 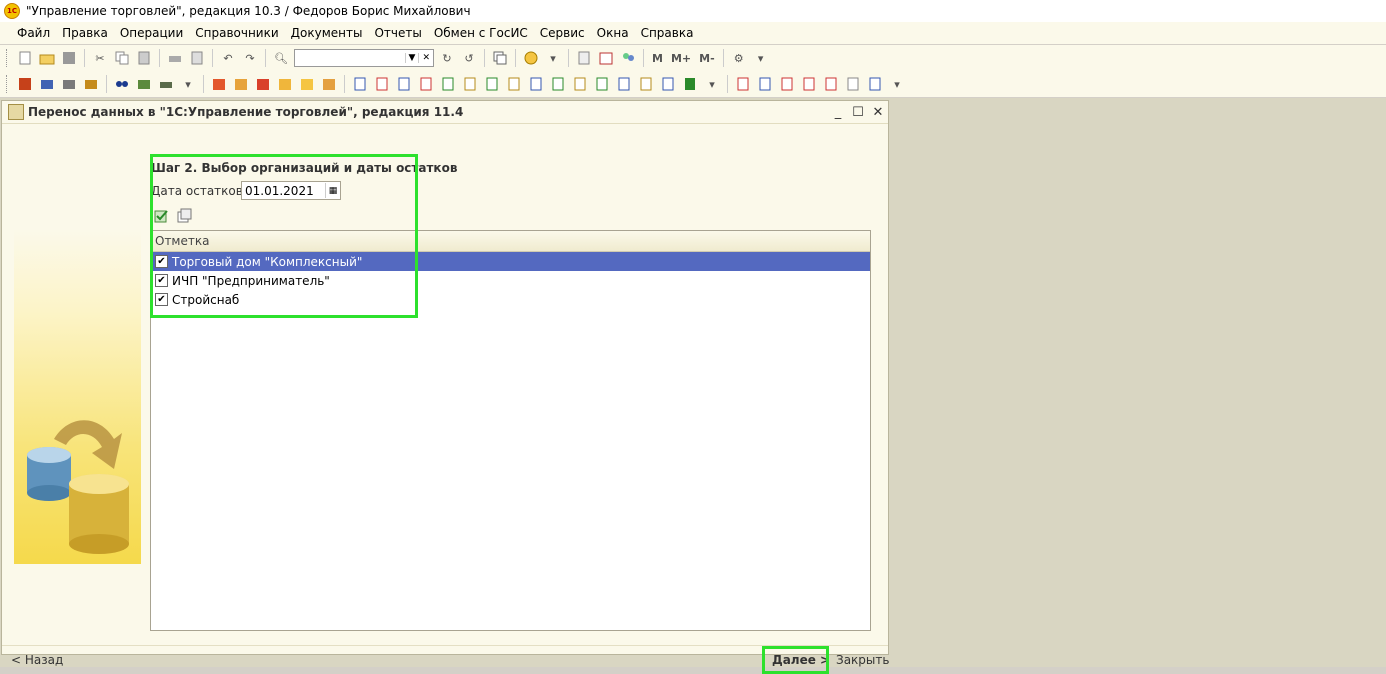 What do you see at coordinates (584, 58) in the screenshot?
I see `calculator-icon` at bounding box center [584, 58].